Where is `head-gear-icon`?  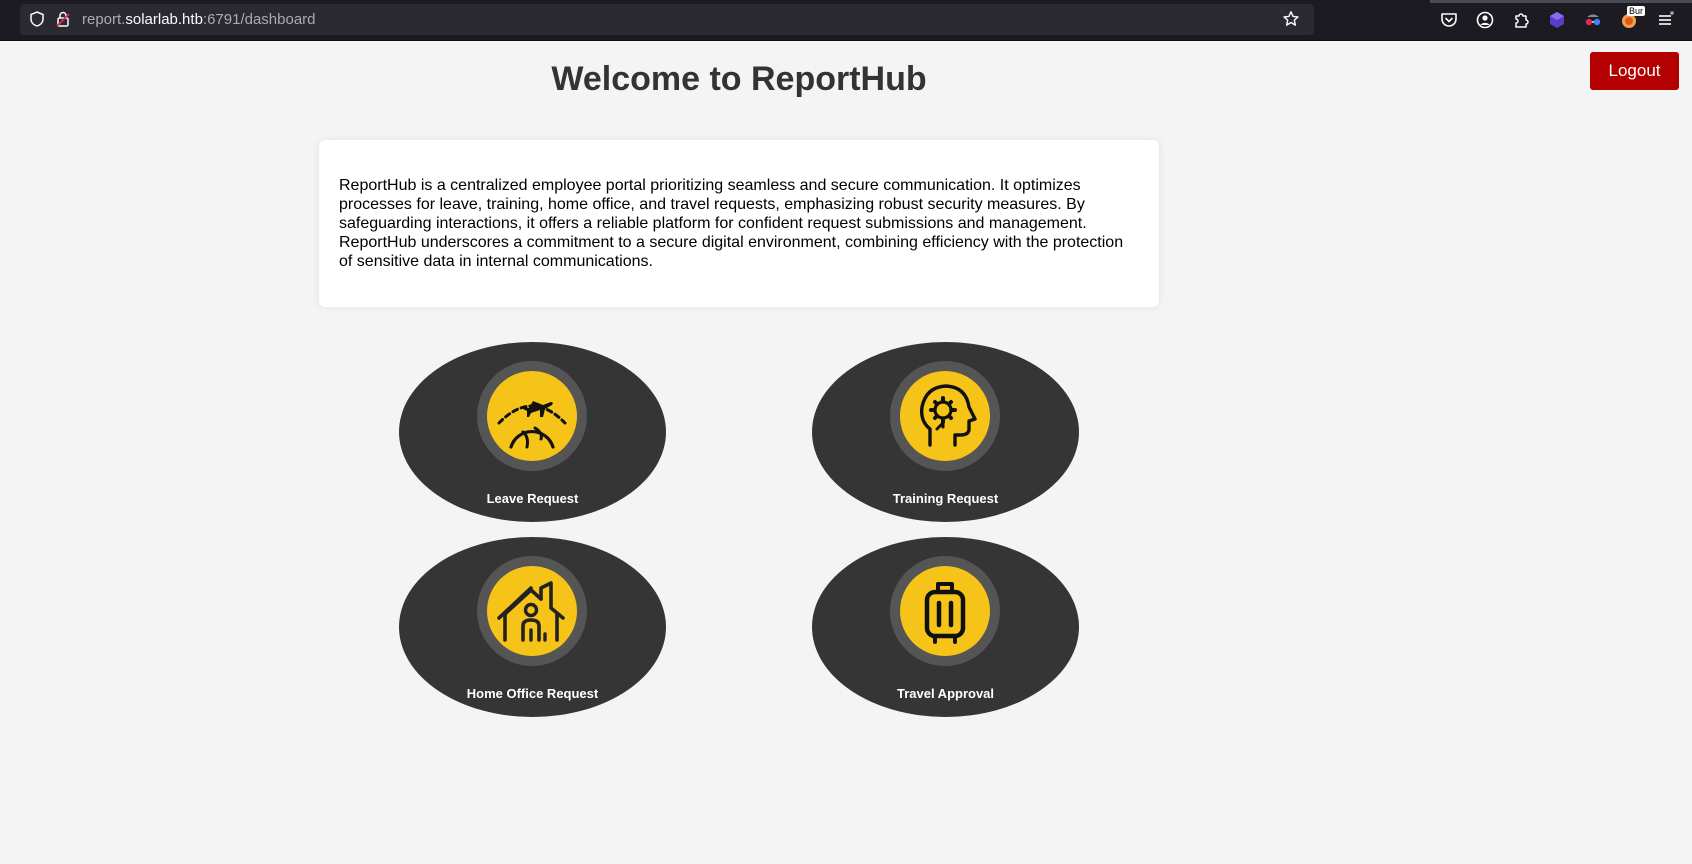
head-gear-icon is located at coordinates (945, 416).